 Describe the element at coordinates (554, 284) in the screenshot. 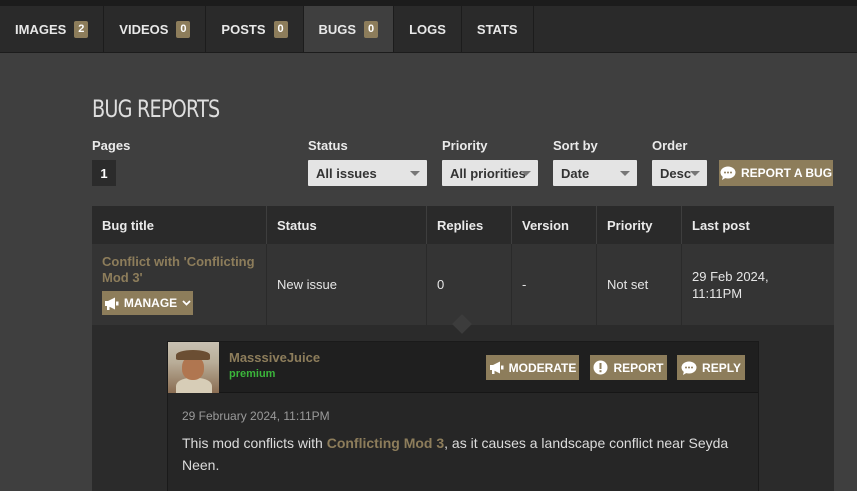

I see `version-cell: -` at that location.